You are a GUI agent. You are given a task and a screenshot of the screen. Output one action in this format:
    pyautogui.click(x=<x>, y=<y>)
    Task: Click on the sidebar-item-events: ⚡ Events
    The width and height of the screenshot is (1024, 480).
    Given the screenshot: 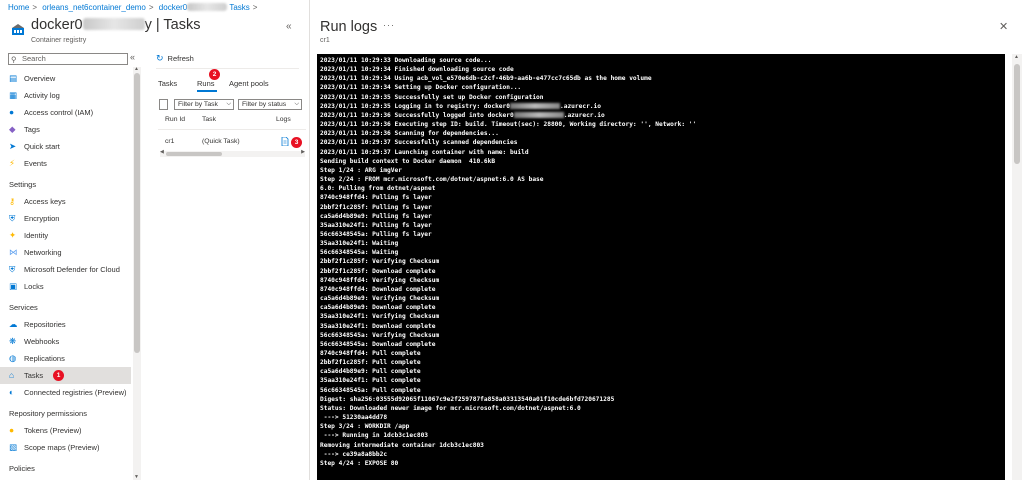 What is the action you would take?
    pyautogui.click(x=65, y=163)
    